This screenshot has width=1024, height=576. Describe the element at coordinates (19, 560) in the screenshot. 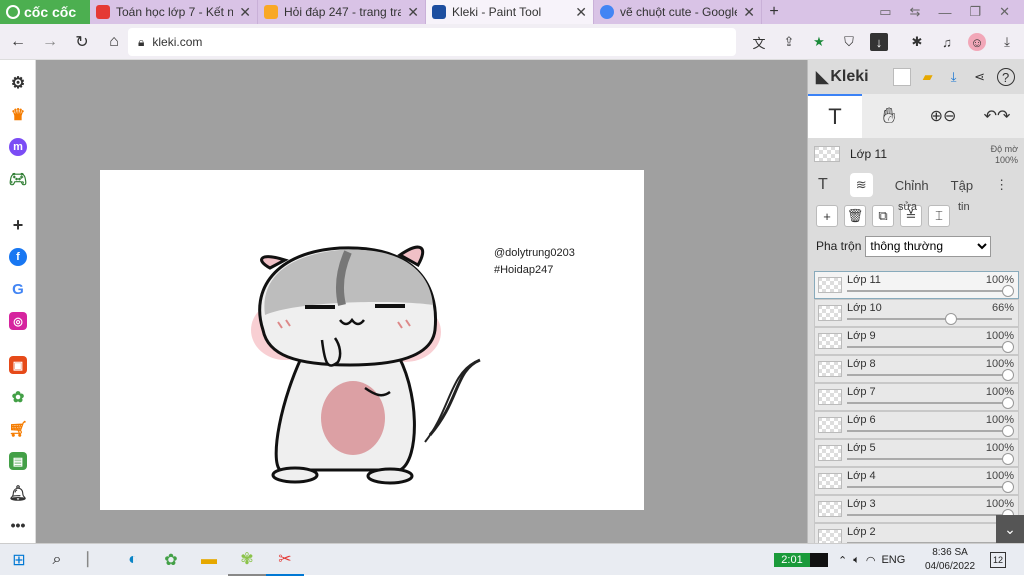

I see `windows-start-icon: ⊞` at that location.